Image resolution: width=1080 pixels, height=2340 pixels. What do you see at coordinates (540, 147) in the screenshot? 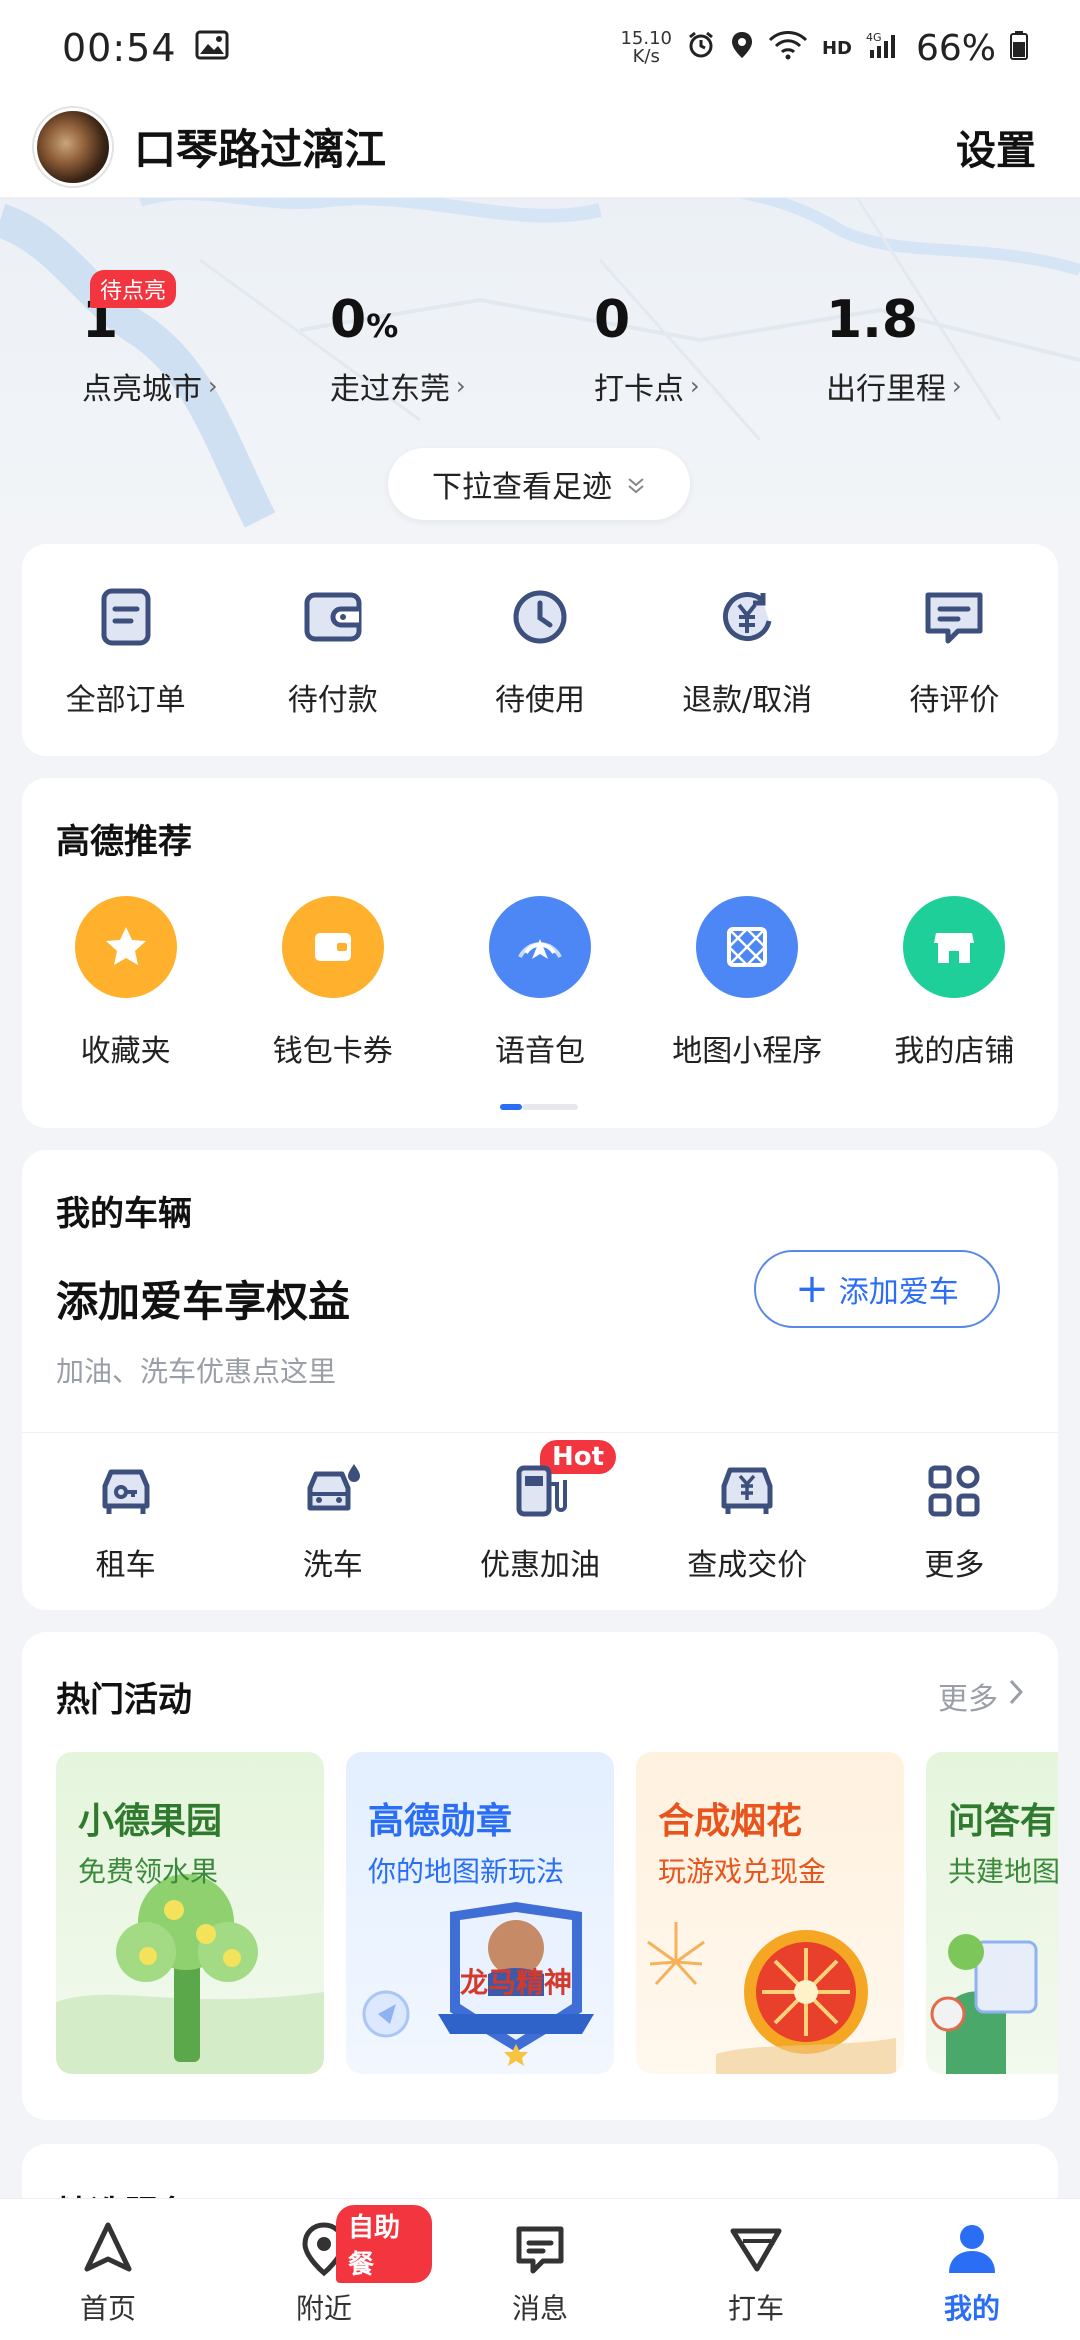
I see `profile-header: 口琴路过漓江 设置` at bounding box center [540, 147].